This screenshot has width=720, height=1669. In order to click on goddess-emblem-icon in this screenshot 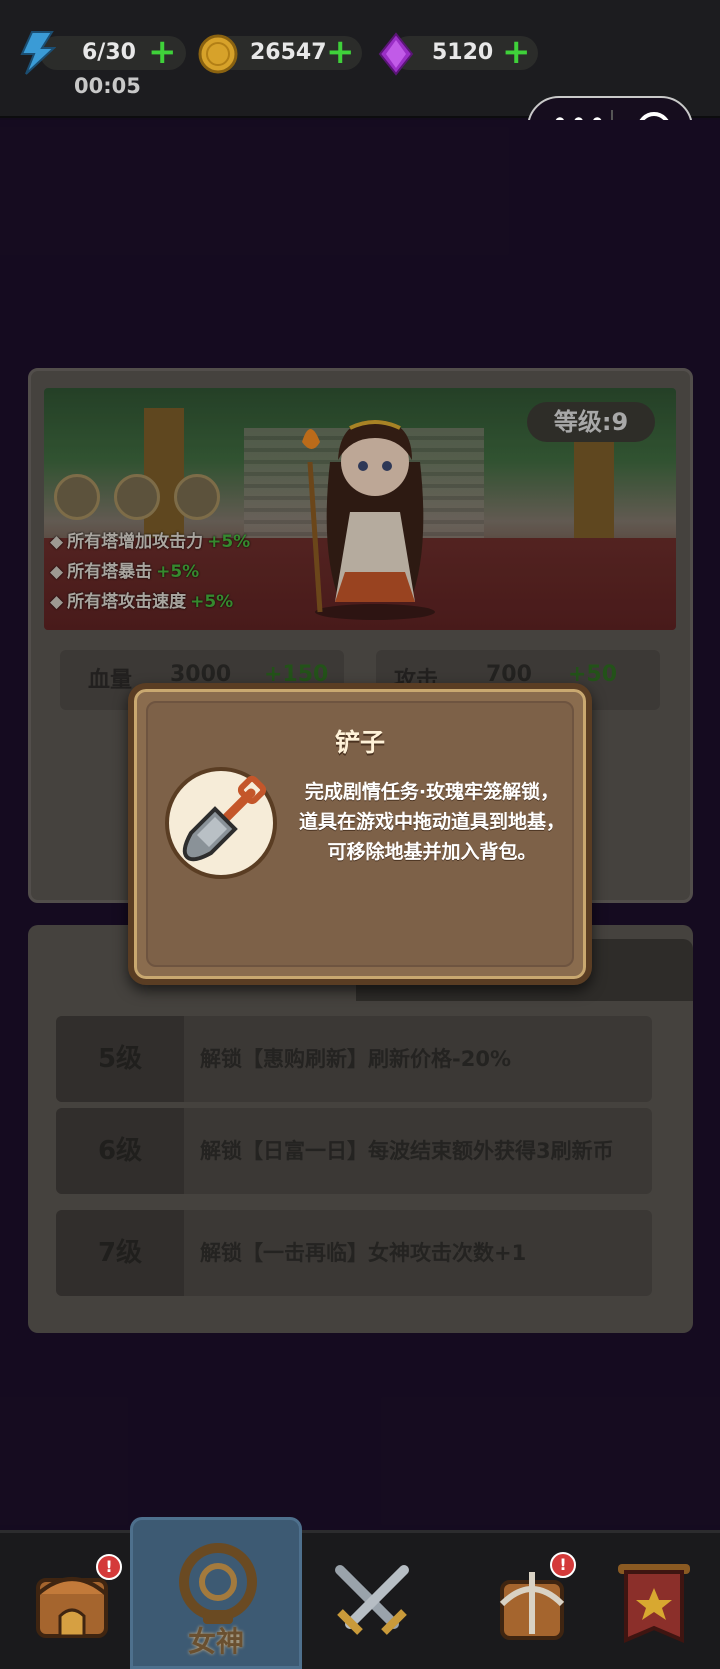, I will do `click(218, 1583)`.